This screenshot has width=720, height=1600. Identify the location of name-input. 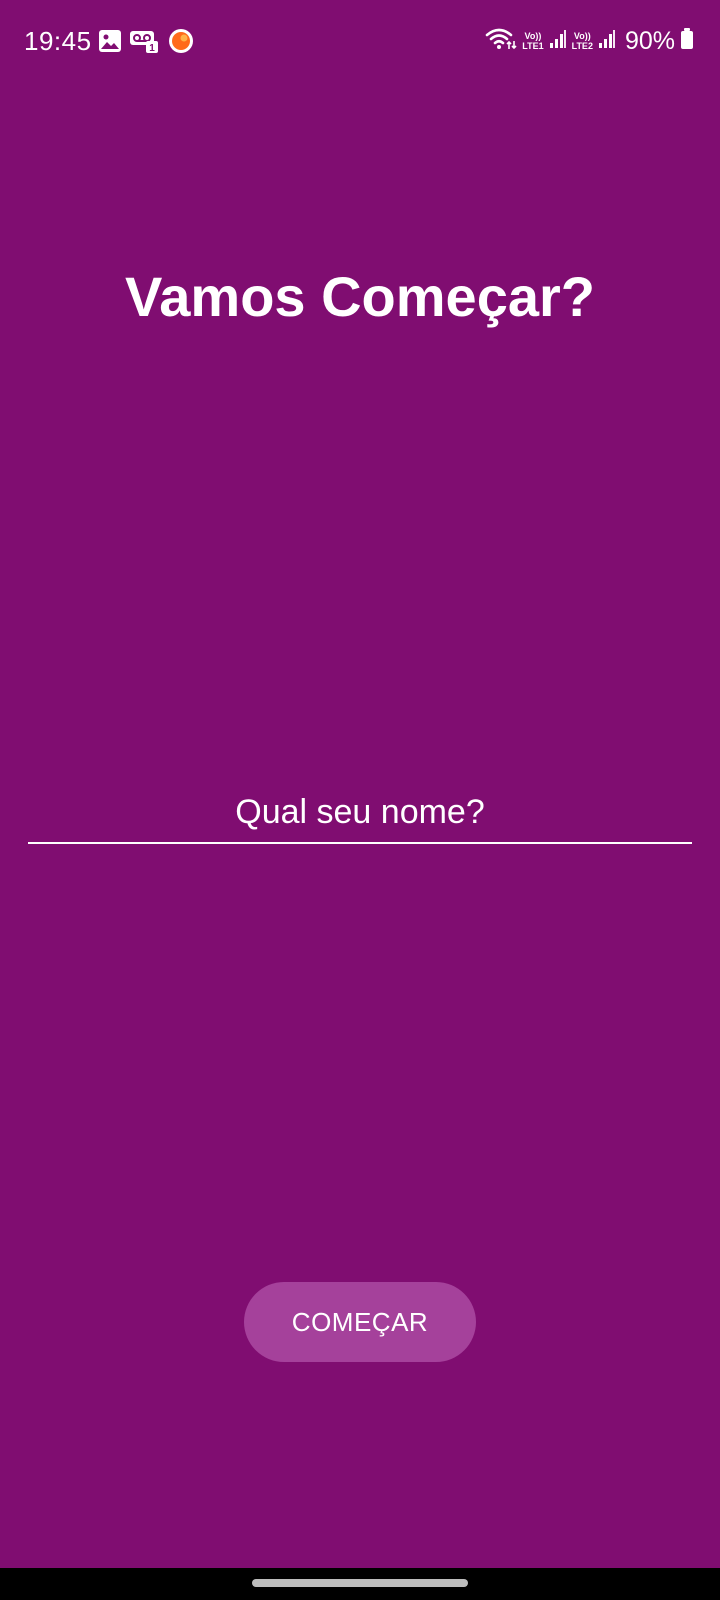
(360, 813).